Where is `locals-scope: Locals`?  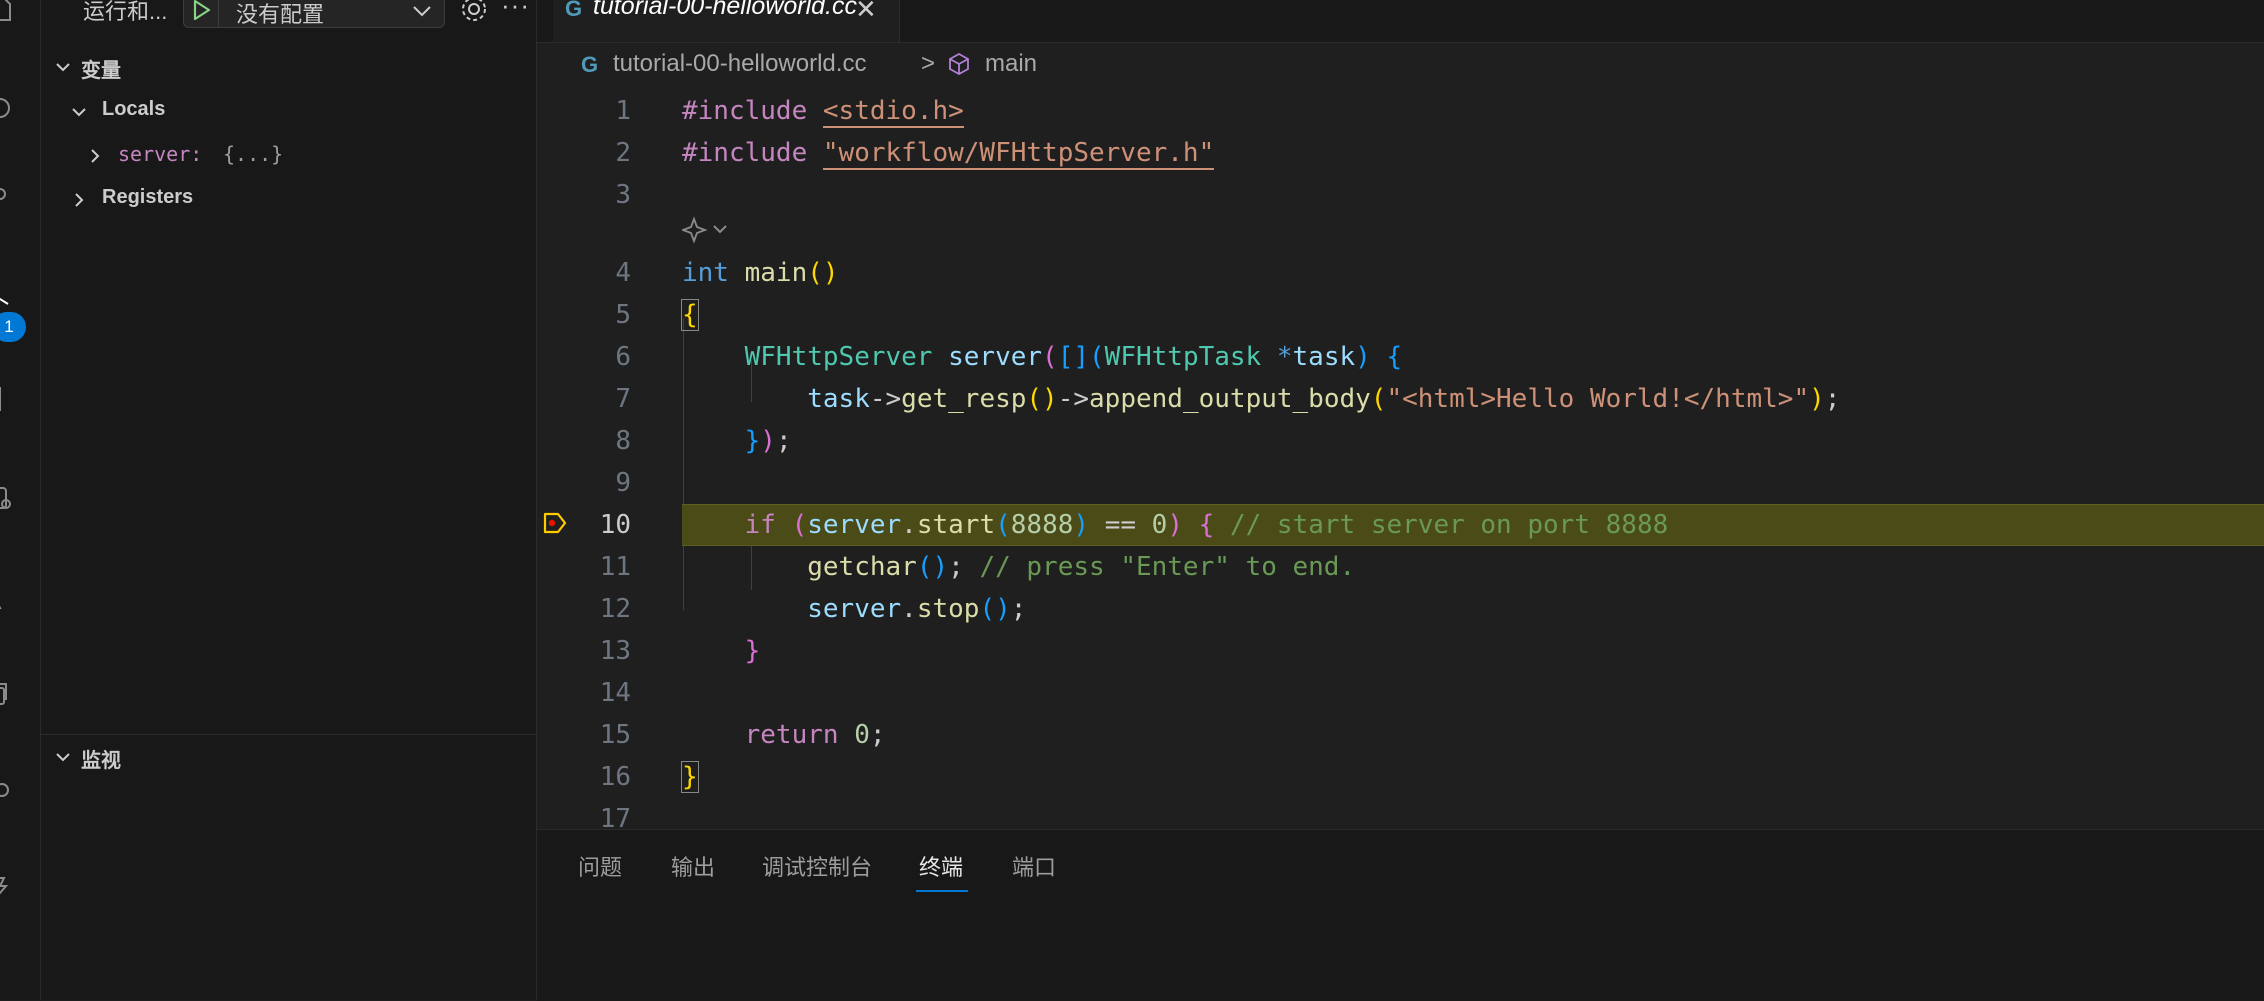 locals-scope: Locals is located at coordinates (288, 113).